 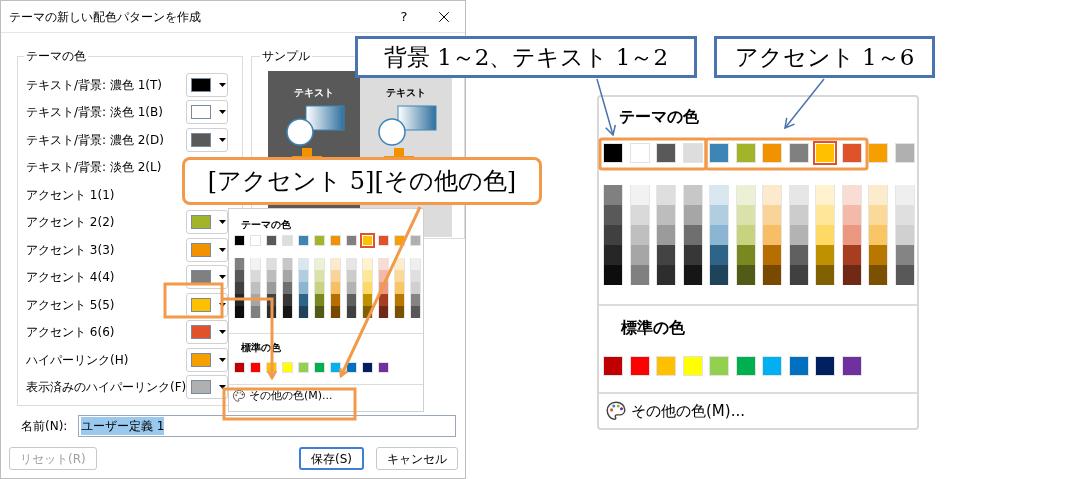 I want to click on group-title: サンプル, so click(x=286, y=56).